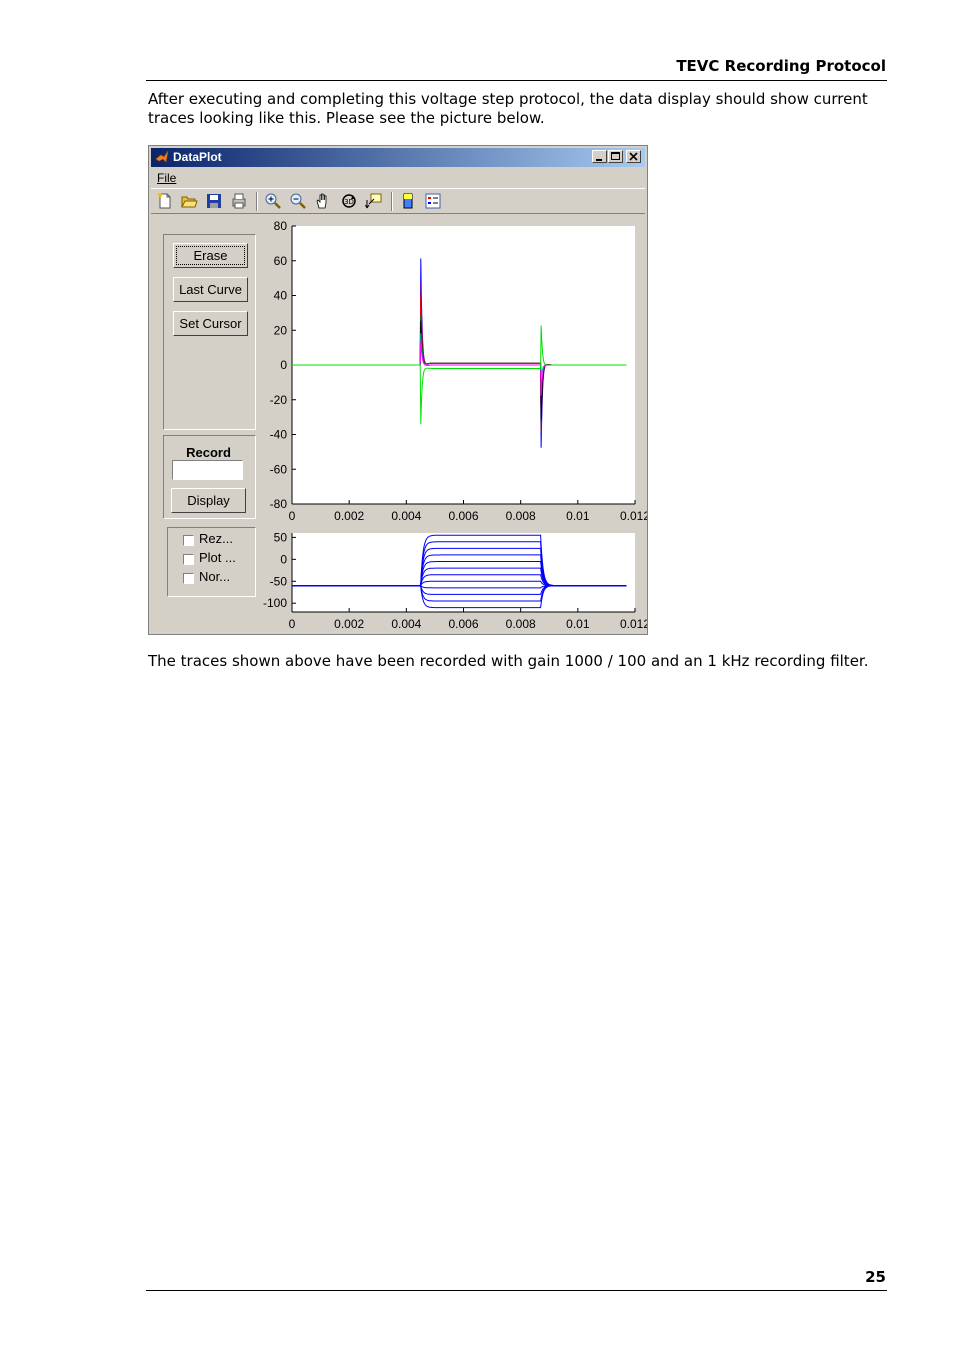  What do you see at coordinates (781, 66) in the screenshot?
I see `running-title: TEVC Recording Protocol` at bounding box center [781, 66].